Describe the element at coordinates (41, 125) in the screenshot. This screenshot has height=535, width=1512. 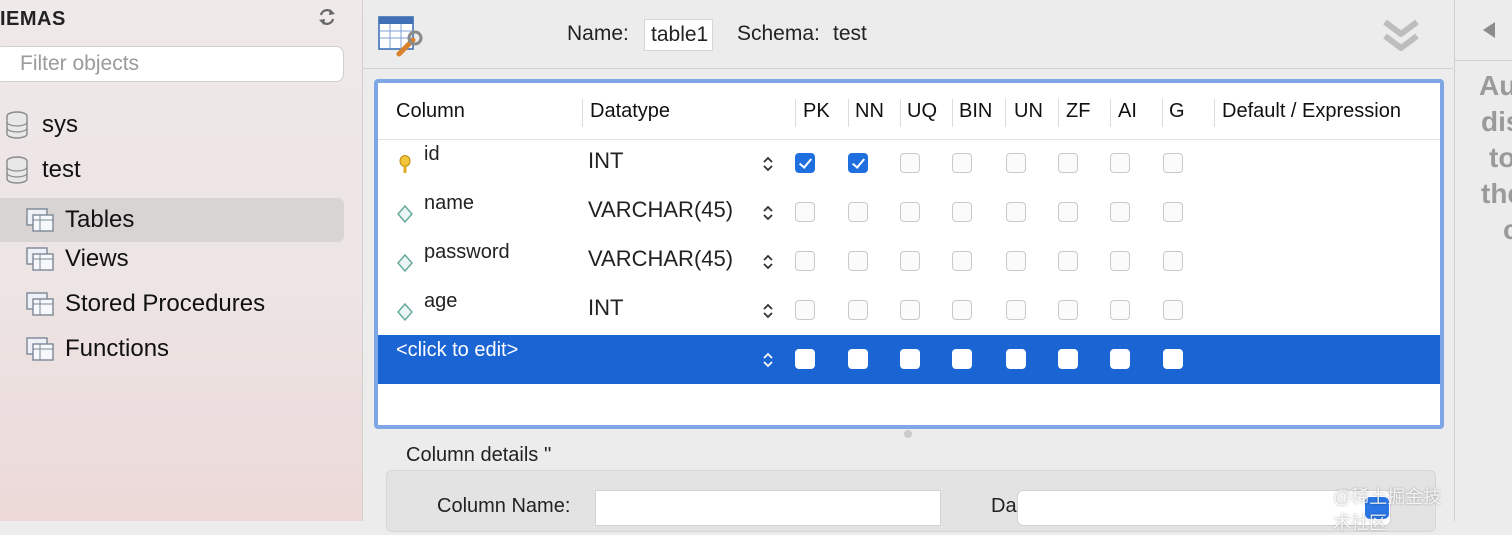
I see `tree-item-sys: sys` at that location.